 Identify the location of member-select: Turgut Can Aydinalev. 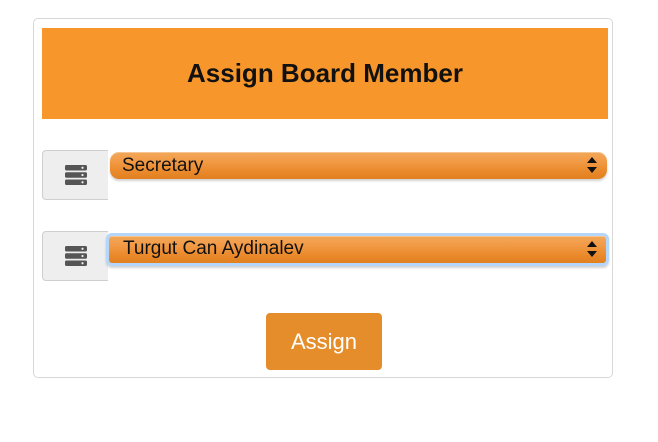
(357, 249).